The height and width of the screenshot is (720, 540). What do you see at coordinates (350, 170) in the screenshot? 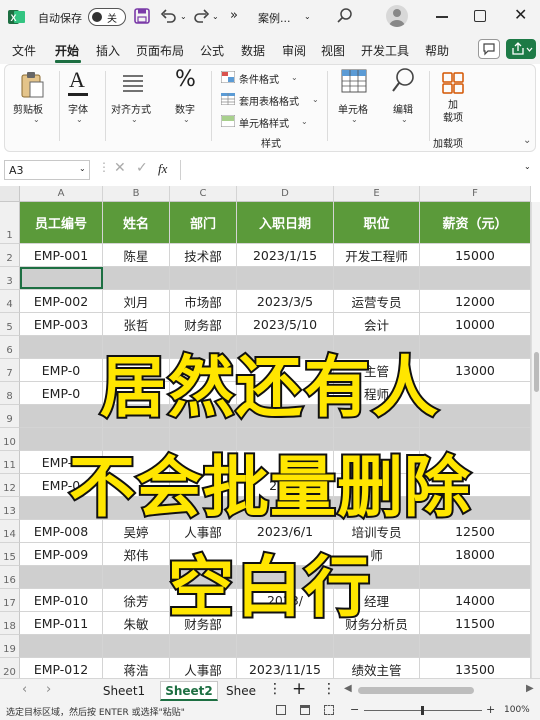
I see `formula-input` at bounding box center [350, 170].